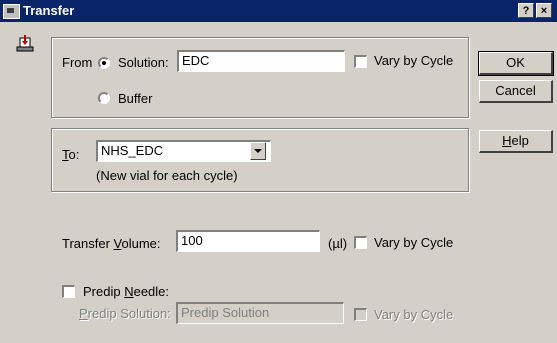  What do you see at coordinates (261, 61) in the screenshot?
I see `solution-input: EDC` at bounding box center [261, 61].